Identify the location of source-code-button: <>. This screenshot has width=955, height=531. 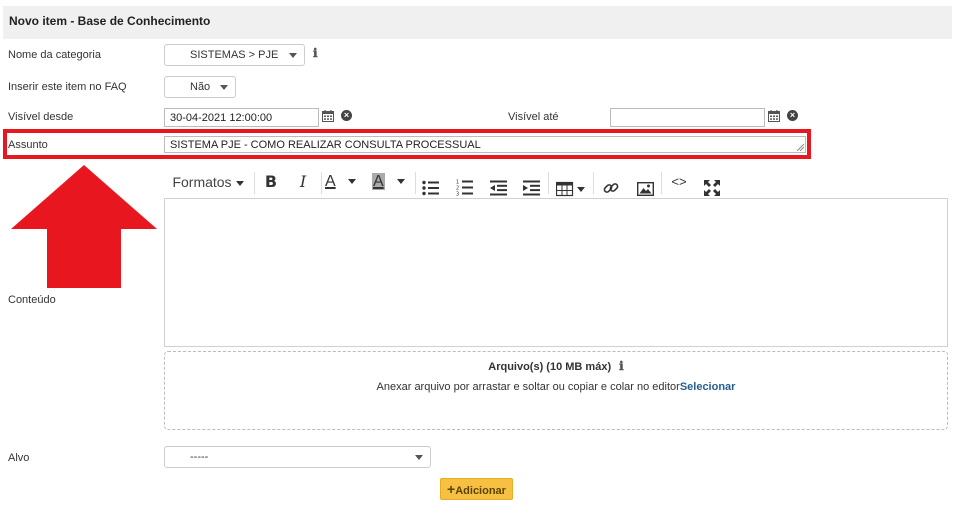
(679, 182).